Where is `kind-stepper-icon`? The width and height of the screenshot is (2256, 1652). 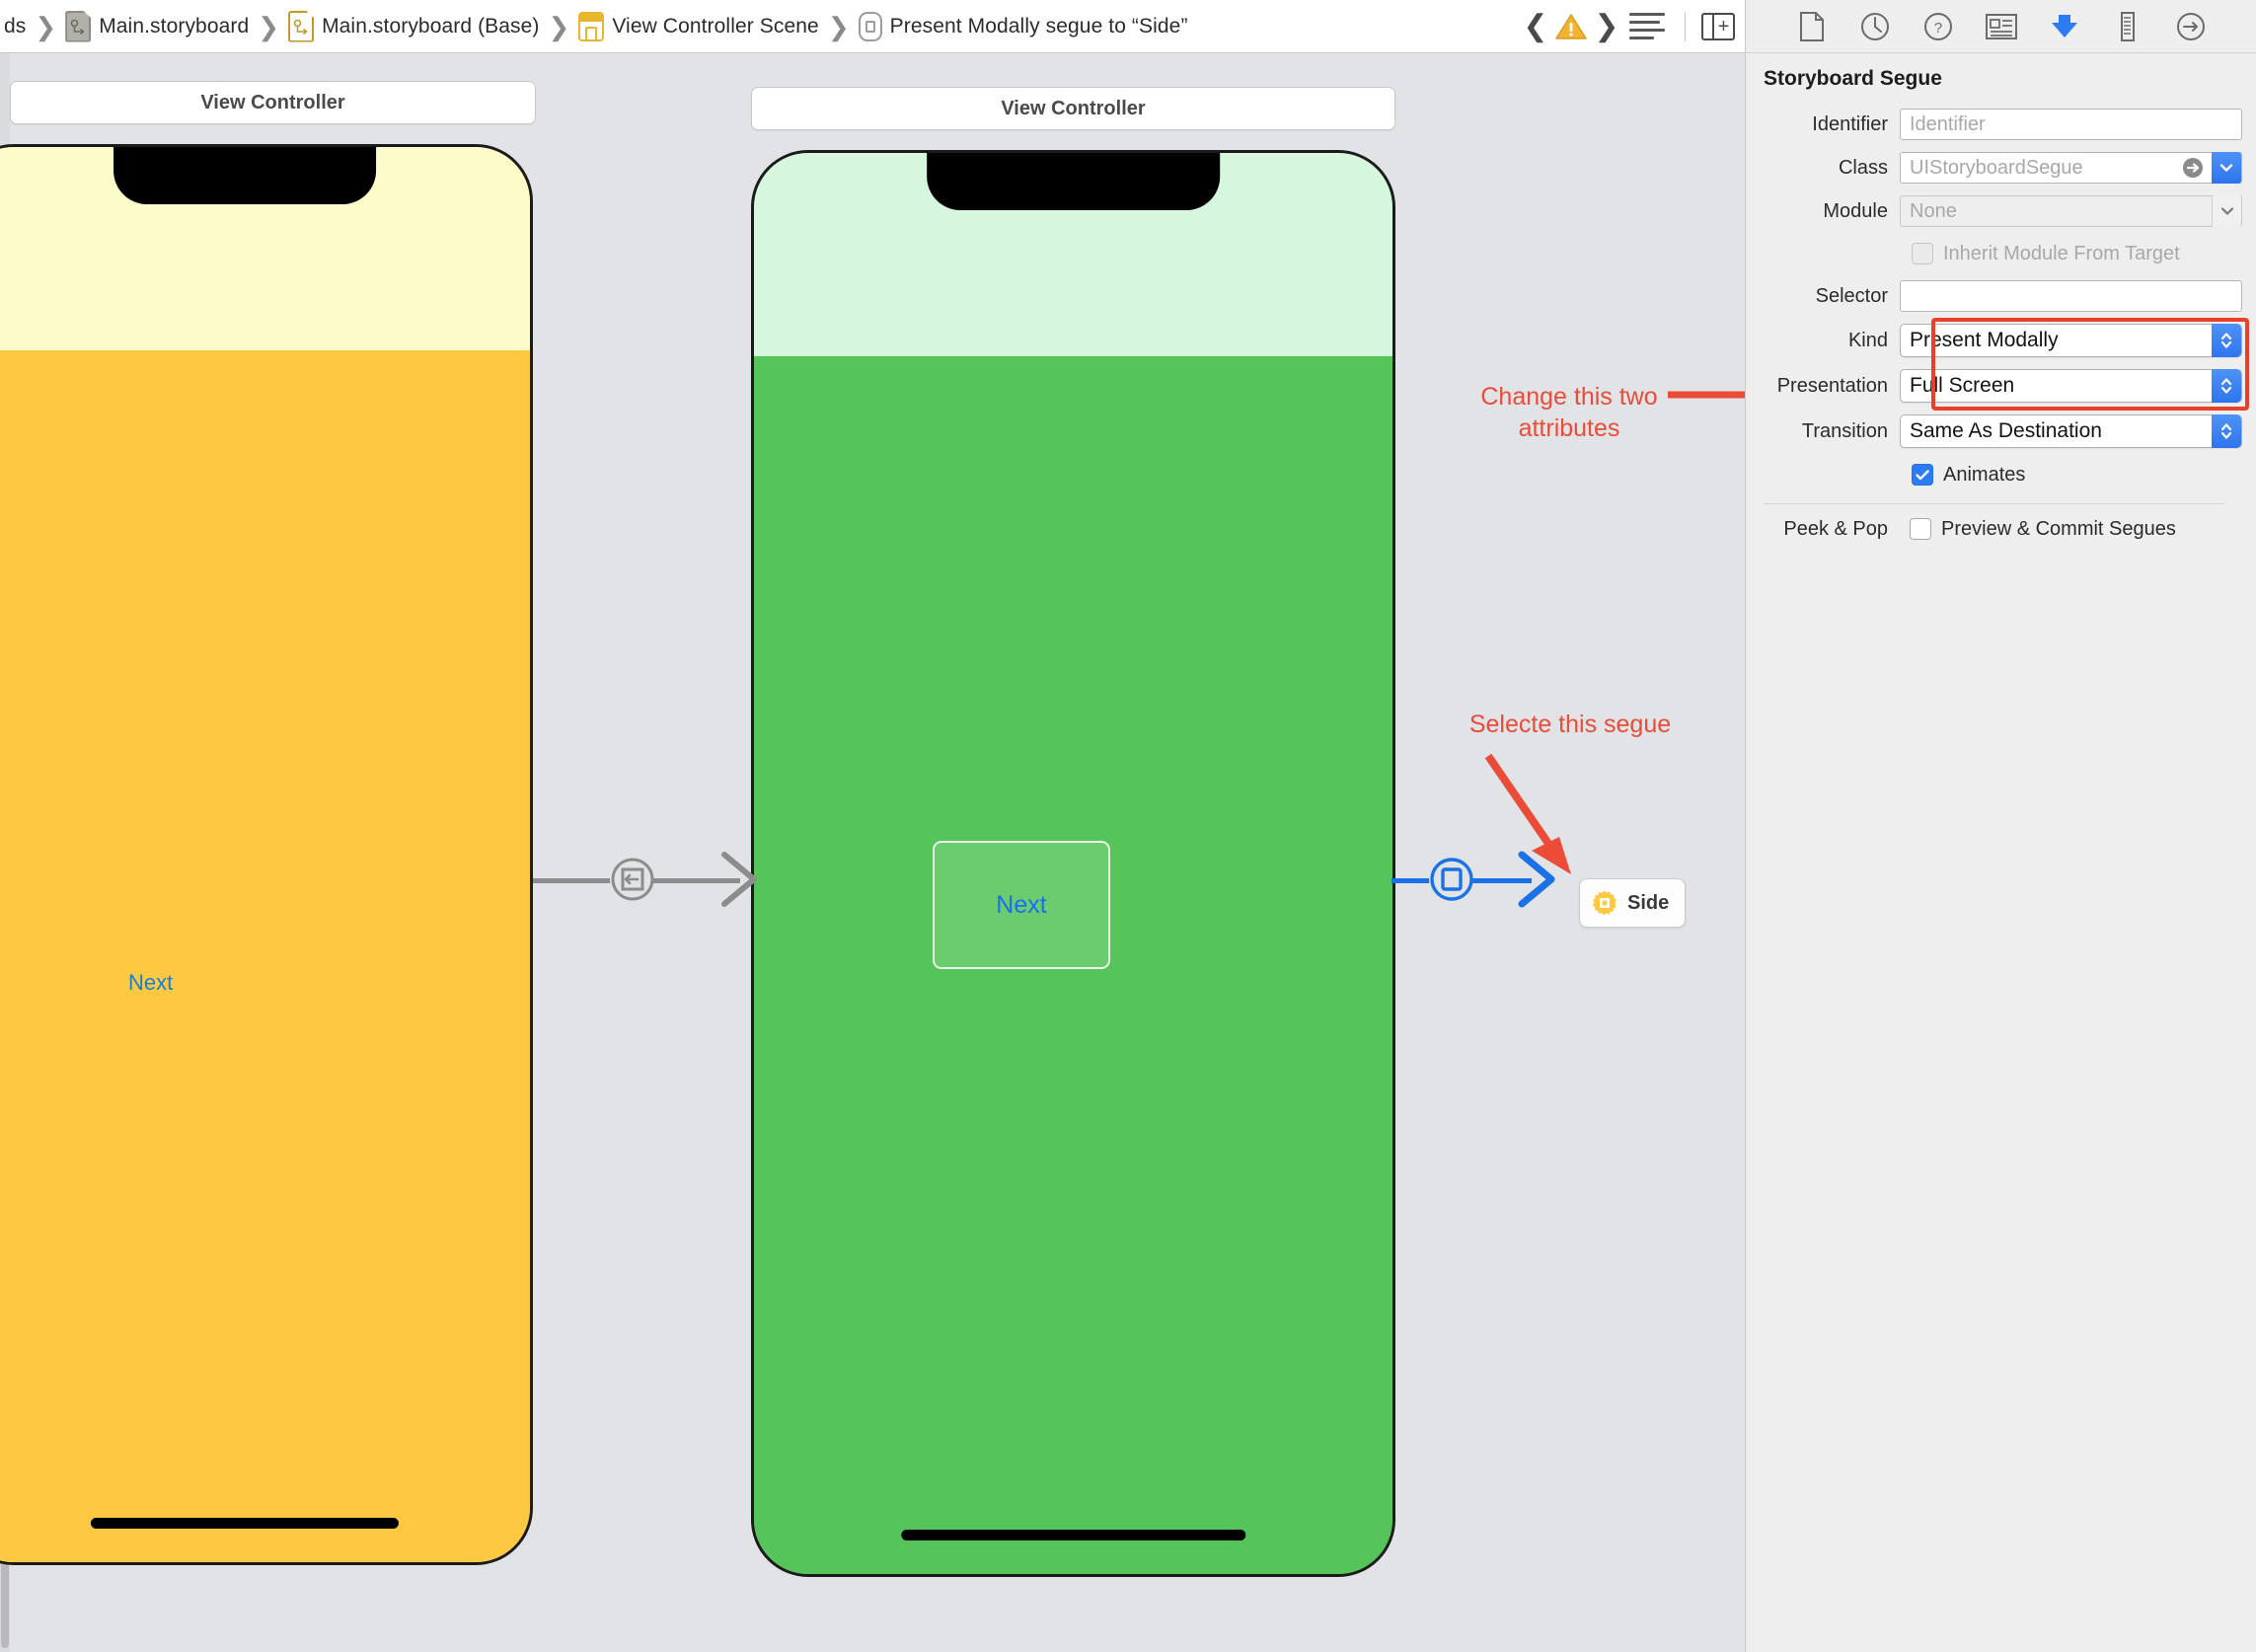
kind-stepper-icon is located at coordinates (2226, 341).